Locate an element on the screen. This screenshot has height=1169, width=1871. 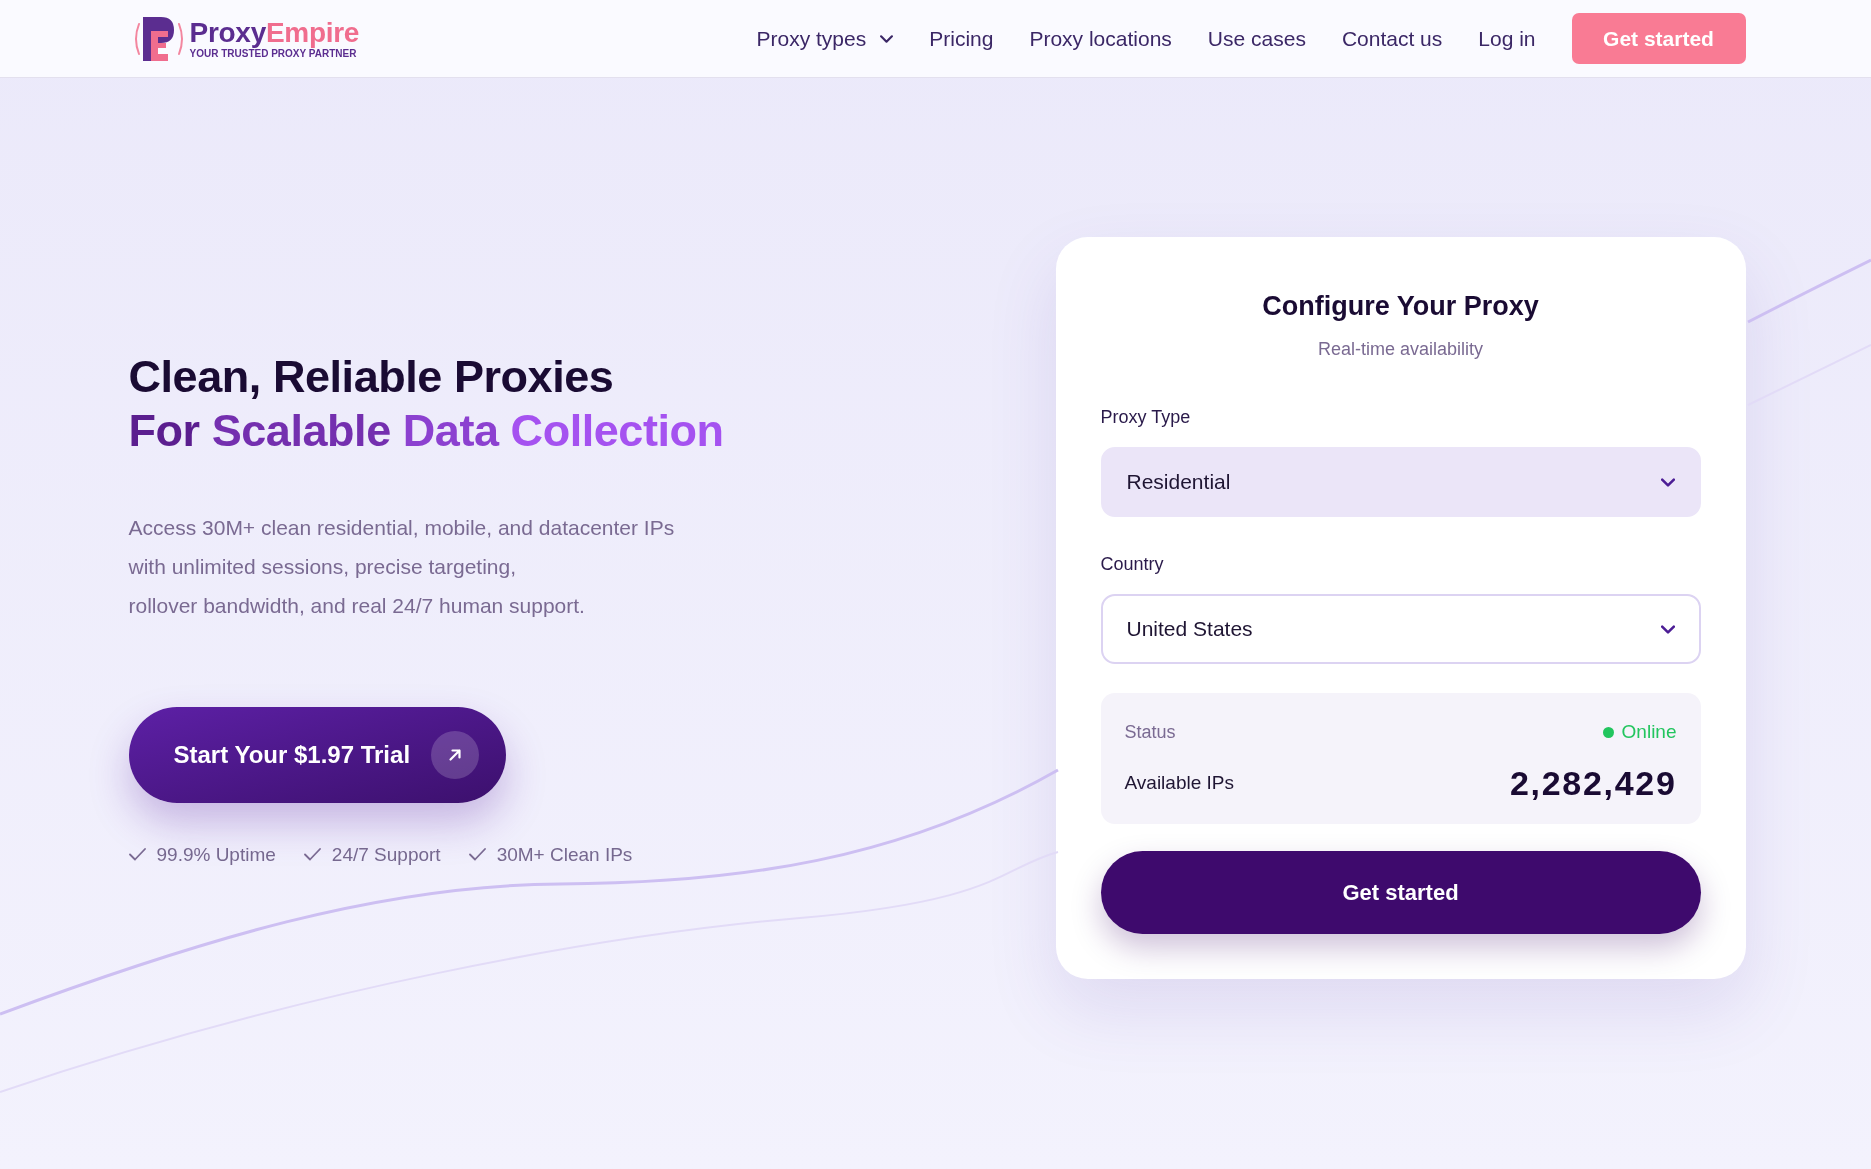
status-value: Online is located at coordinates (1649, 732).